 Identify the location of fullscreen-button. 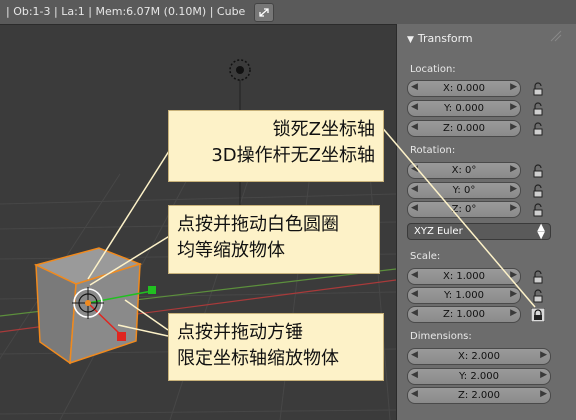
(264, 12).